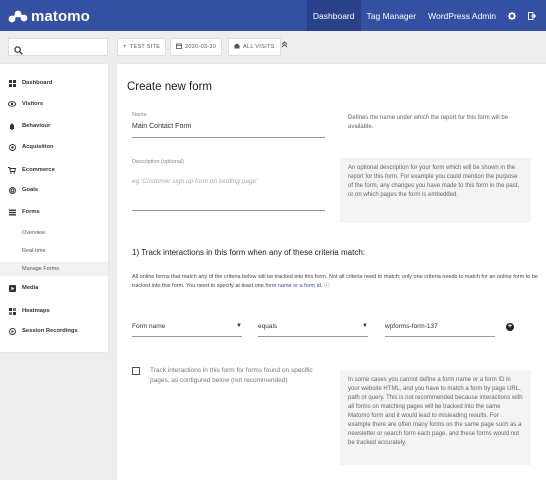 The height and width of the screenshot is (480, 546). I want to click on rule-operator-value: equals, so click(268, 326).